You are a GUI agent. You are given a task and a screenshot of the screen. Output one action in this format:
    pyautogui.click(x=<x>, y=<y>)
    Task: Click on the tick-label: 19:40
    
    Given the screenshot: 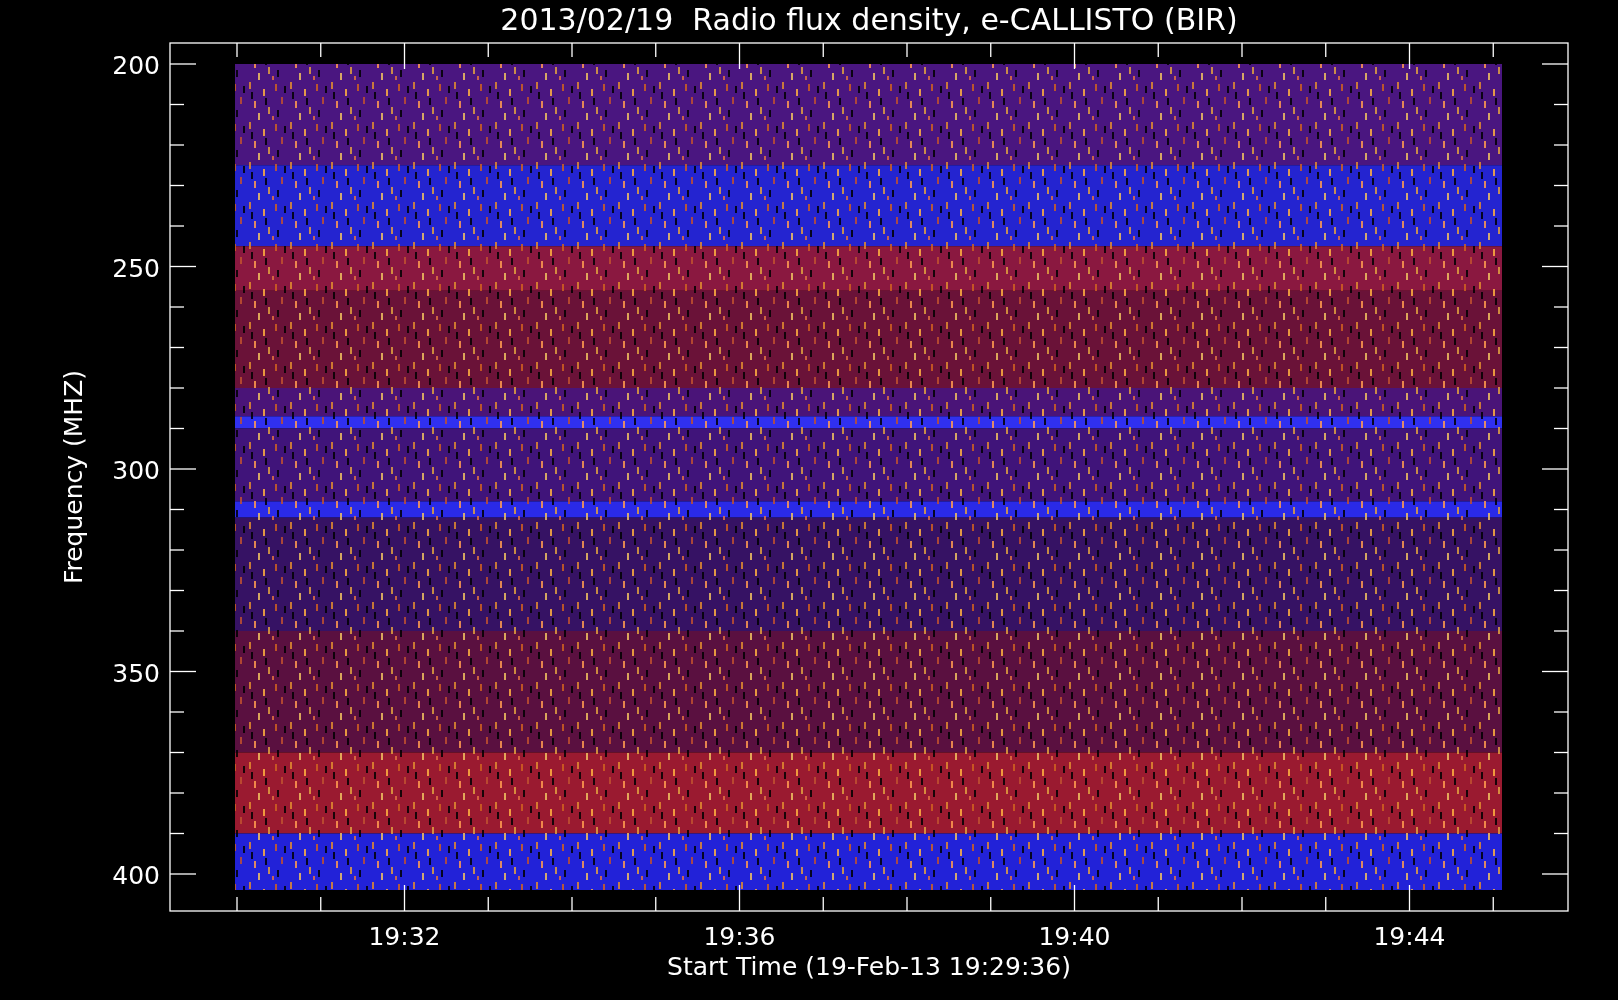 What is the action you would take?
    pyautogui.click(x=1074, y=936)
    